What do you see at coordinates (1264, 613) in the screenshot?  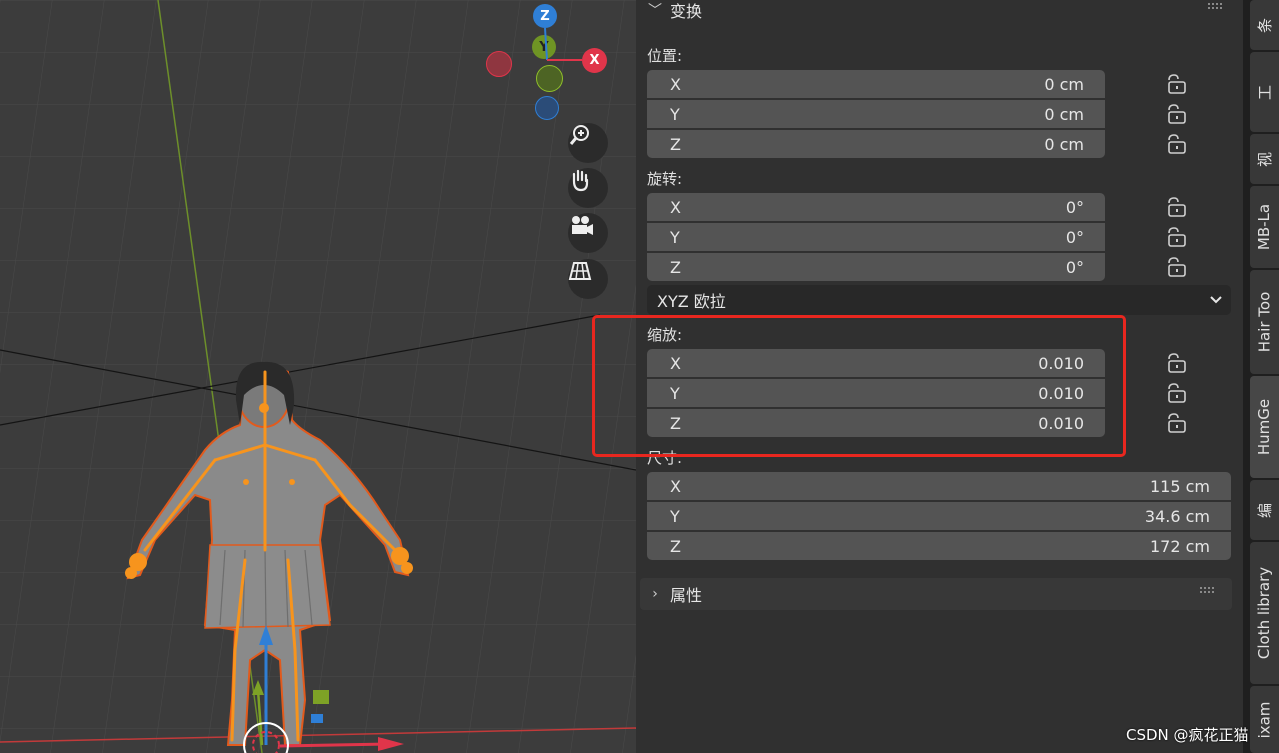 I see `tab-cloth-library: Cloth library` at bounding box center [1264, 613].